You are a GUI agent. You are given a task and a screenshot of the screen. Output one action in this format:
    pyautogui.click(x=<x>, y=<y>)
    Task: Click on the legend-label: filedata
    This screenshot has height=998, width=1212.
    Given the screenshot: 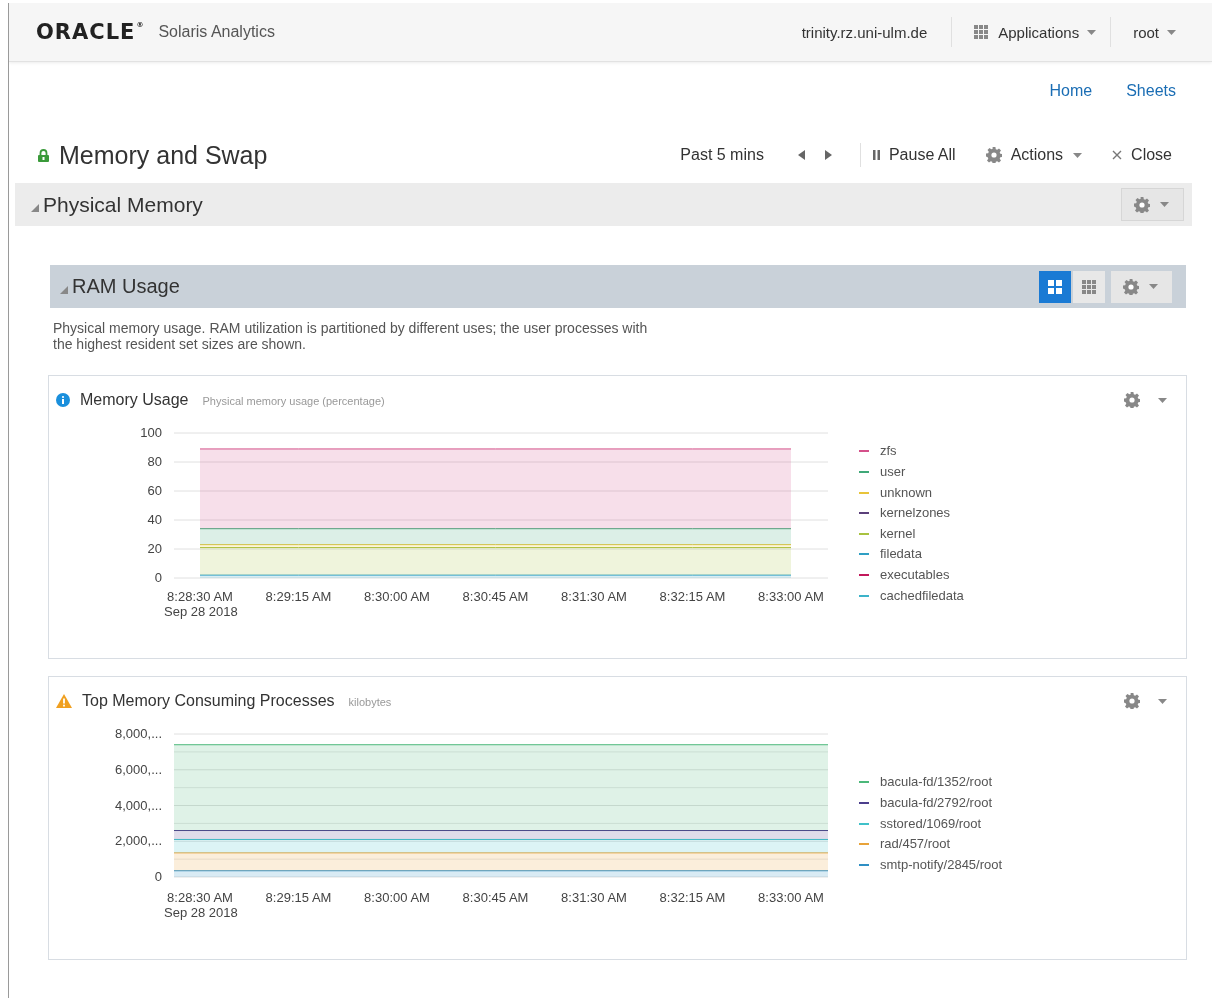 What is the action you would take?
    pyautogui.click(x=901, y=554)
    